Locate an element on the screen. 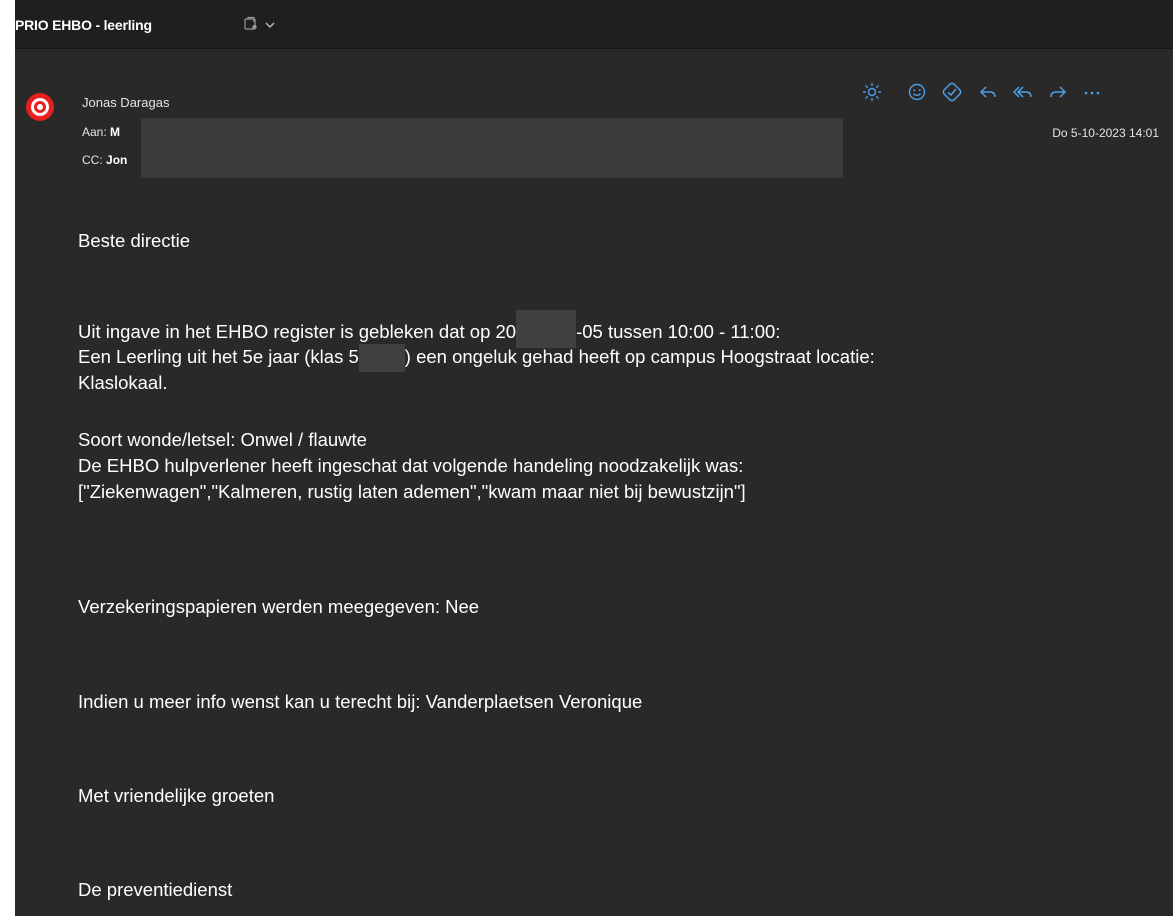 This screenshot has width=1173, height=916. forward-icon is located at coordinates (1058, 92).